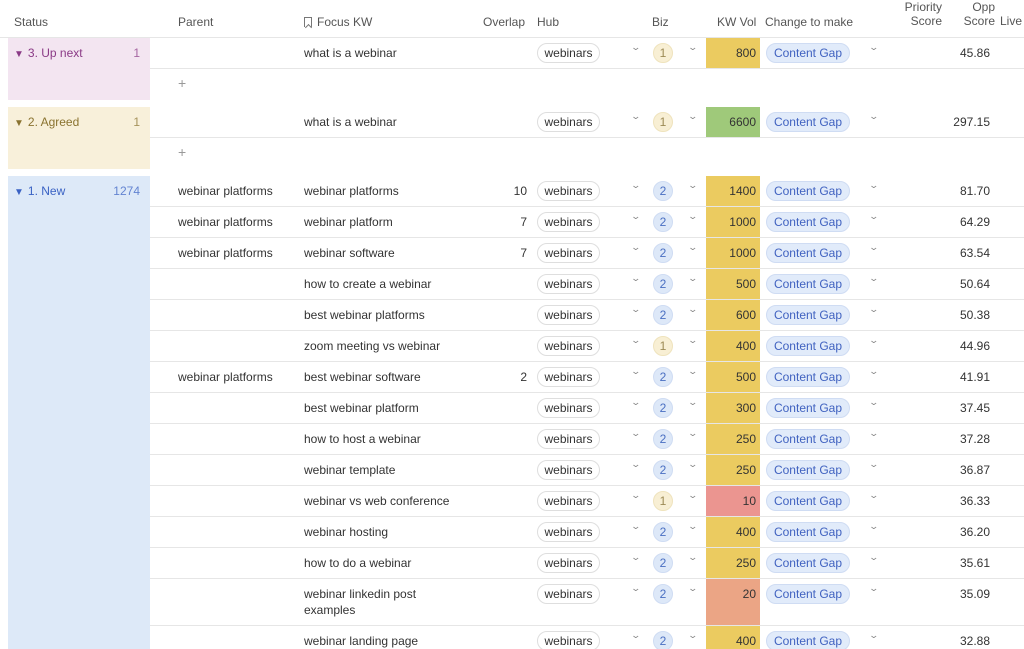 Image resolution: width=1024 pixels, height=649 pixels. Describe the element at coordinates (79, 138) in the screenshot. I see `group-header-agreed: ▼ 2. Agreed 1` at that location.